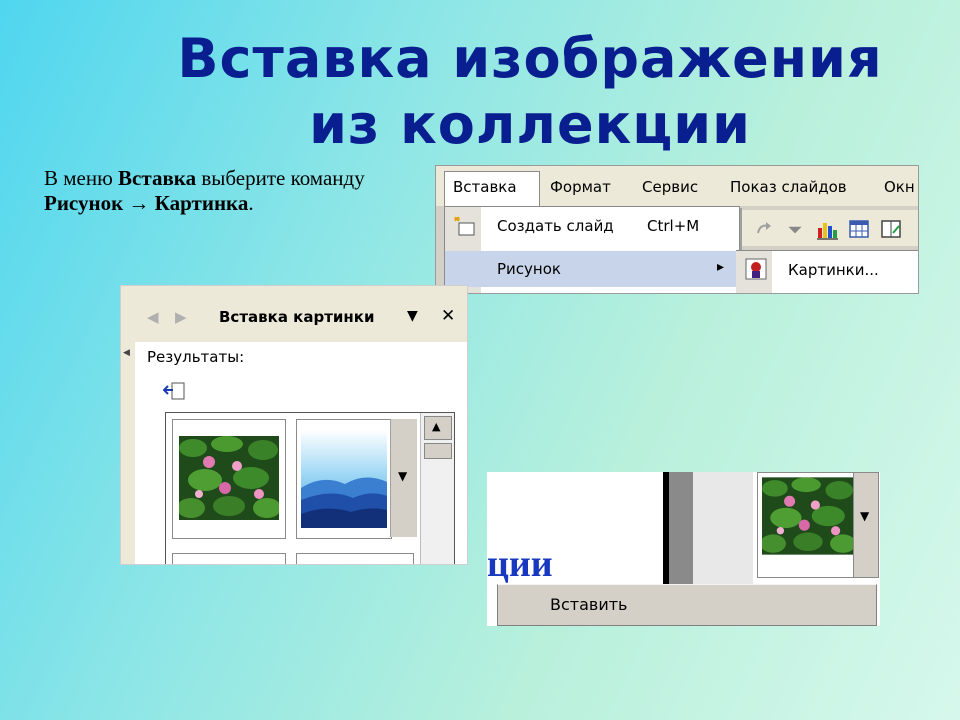 The height and width of the screenshot is (720, 960). Describe the element at coordinates (592, 269) in the screenshot. I see `menu-option-picture: Рисунок ▸` at that location.